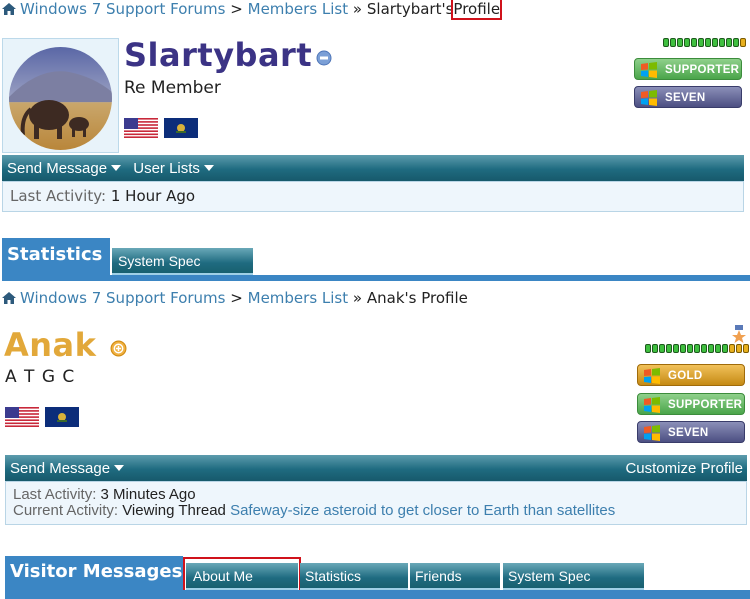  Describe the element at coordinates (417, 298) in the screenshot. I see `breadcrumb-current: Anak's Profile` at that location.